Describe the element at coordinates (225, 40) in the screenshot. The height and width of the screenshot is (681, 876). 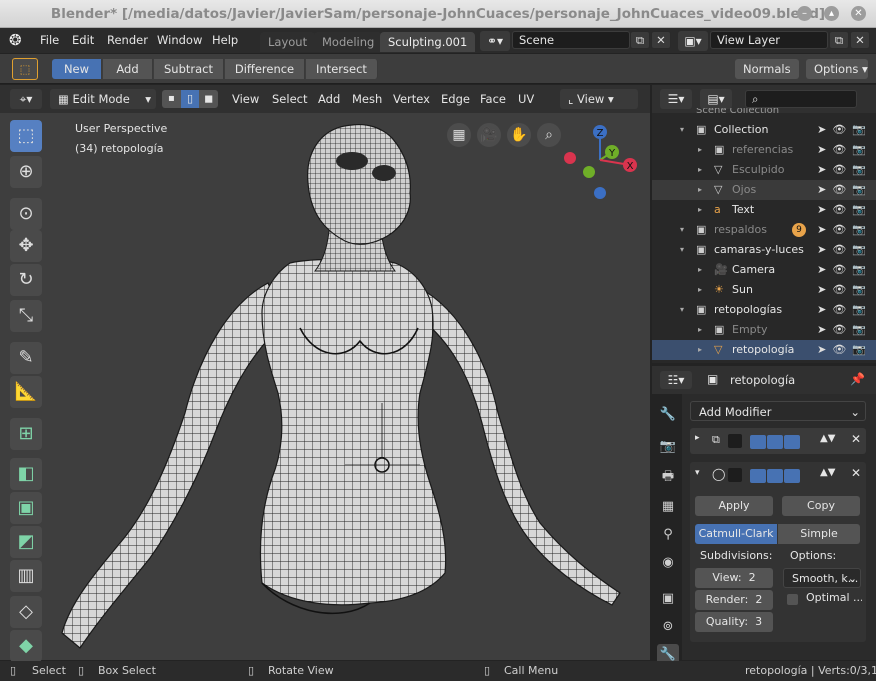
I see `menu-help: Help` at that location.